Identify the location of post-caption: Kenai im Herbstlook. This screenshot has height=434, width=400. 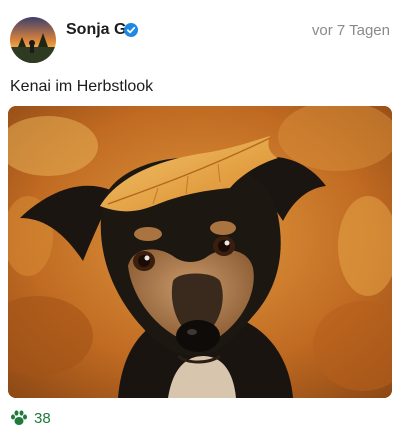
(82, 86).